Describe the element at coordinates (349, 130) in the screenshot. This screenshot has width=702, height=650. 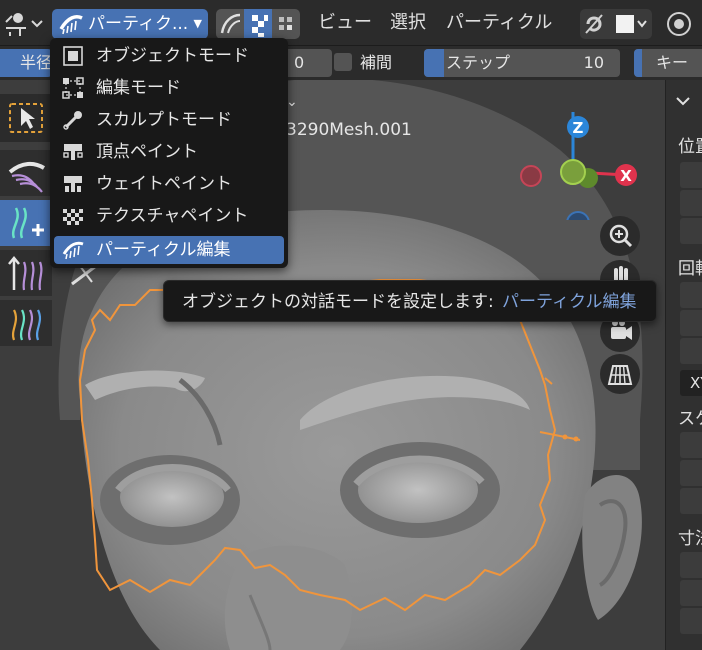
I see `viewport-object-name: 3290Mesh.001` at that location.